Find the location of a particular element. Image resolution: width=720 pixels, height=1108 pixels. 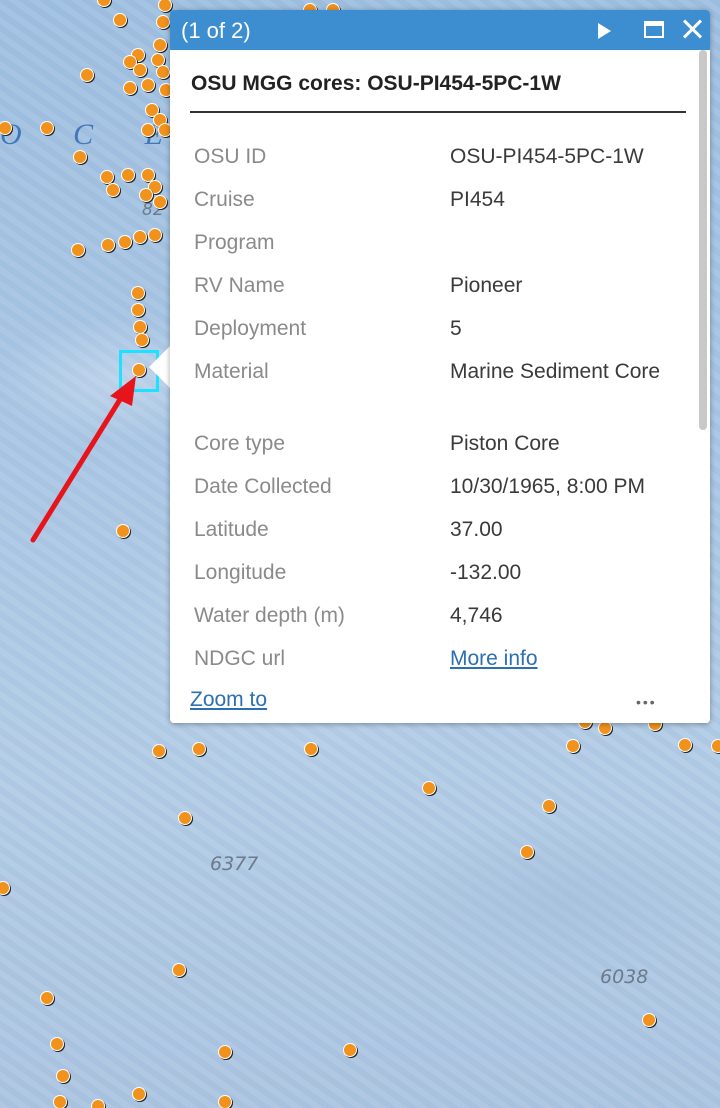

attribute-value: Pioneer is located at coordinates (486, 285).